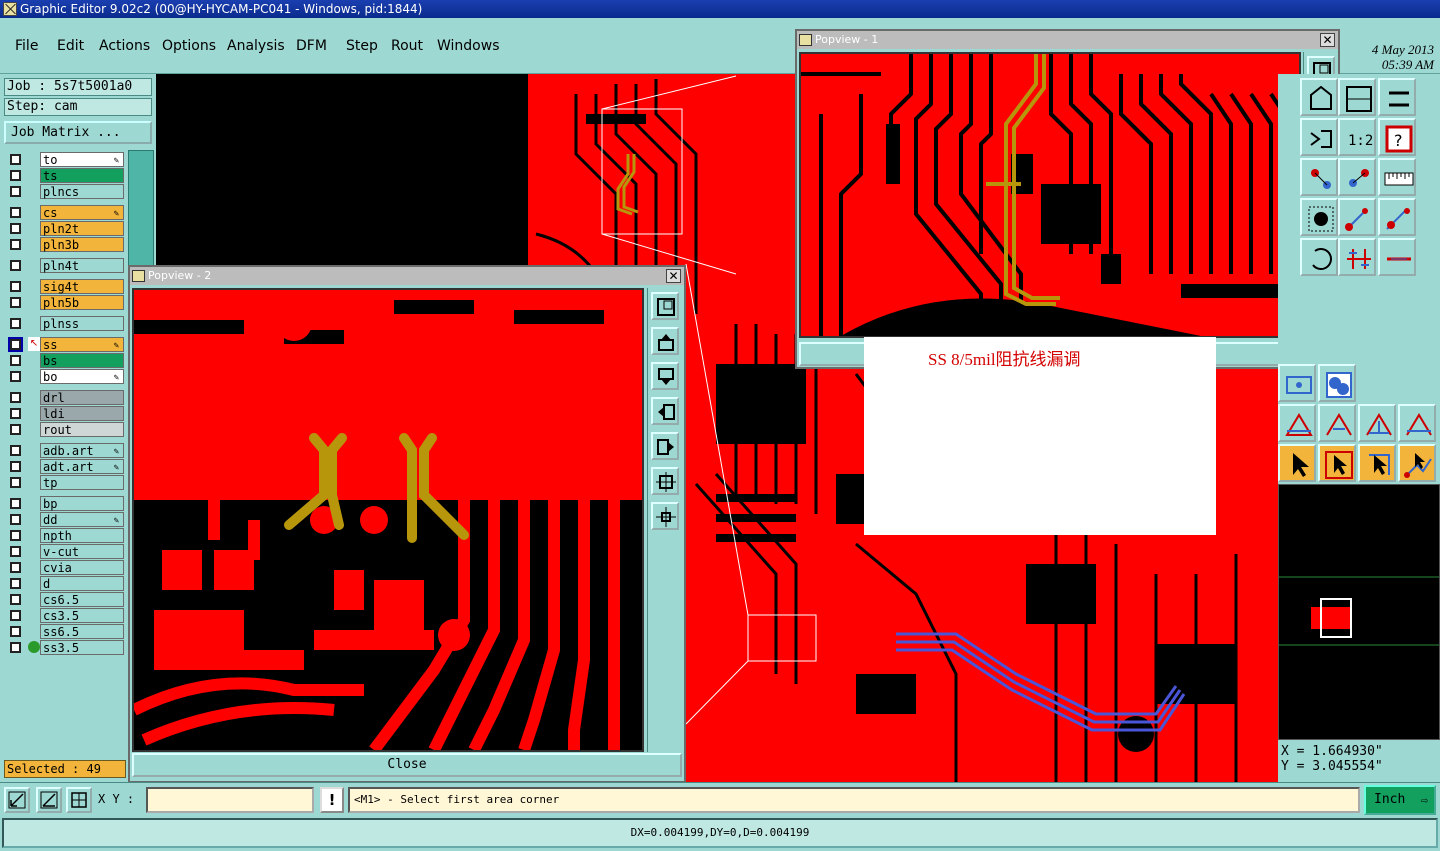 This screenshot has width=1440, height=851. What do you see at coordinates (1297, 383) in the screenshot?
I see `center-icon` at bounding box center [1297, 383].